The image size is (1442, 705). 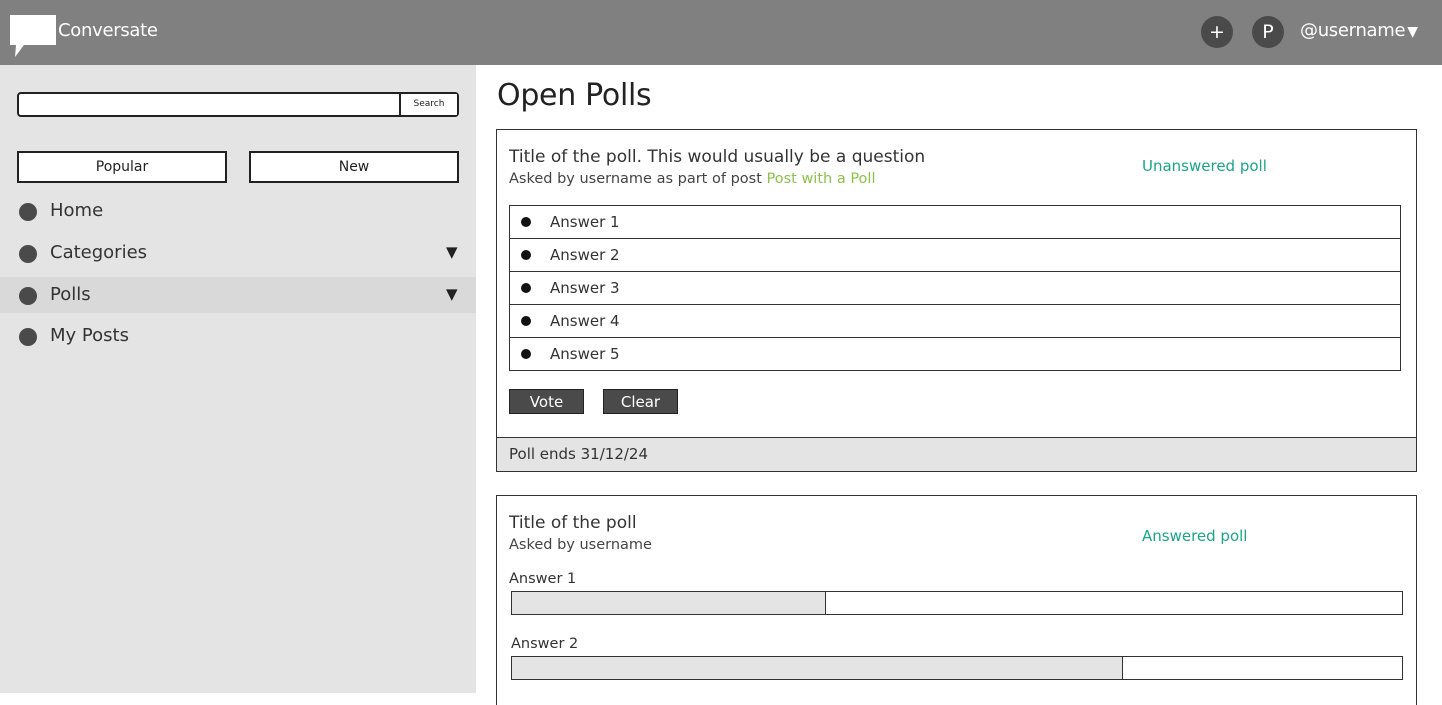 I want to click on sidebar-item-label: My Posts, so click(x=89, y=335).